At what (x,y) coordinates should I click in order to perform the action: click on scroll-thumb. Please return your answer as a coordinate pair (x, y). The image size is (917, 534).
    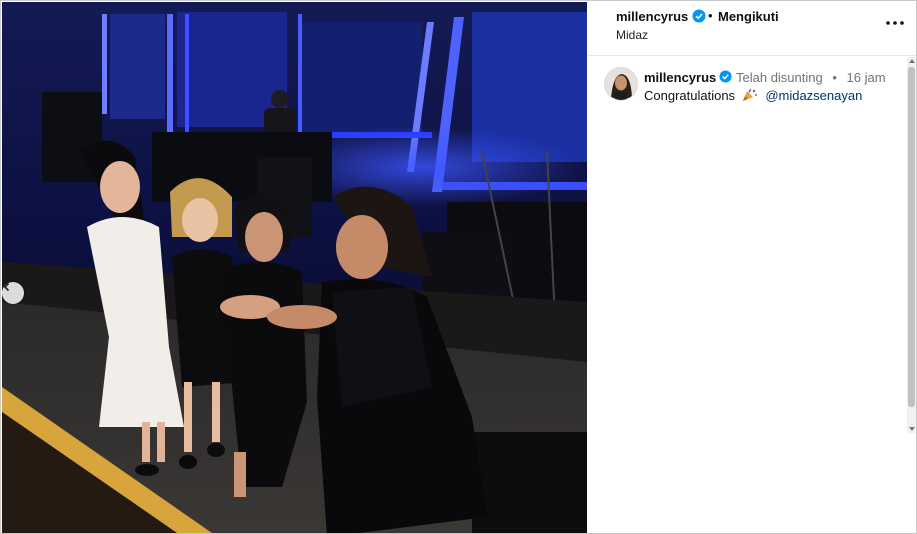
    Looking at the image, I should click on (911, 237).